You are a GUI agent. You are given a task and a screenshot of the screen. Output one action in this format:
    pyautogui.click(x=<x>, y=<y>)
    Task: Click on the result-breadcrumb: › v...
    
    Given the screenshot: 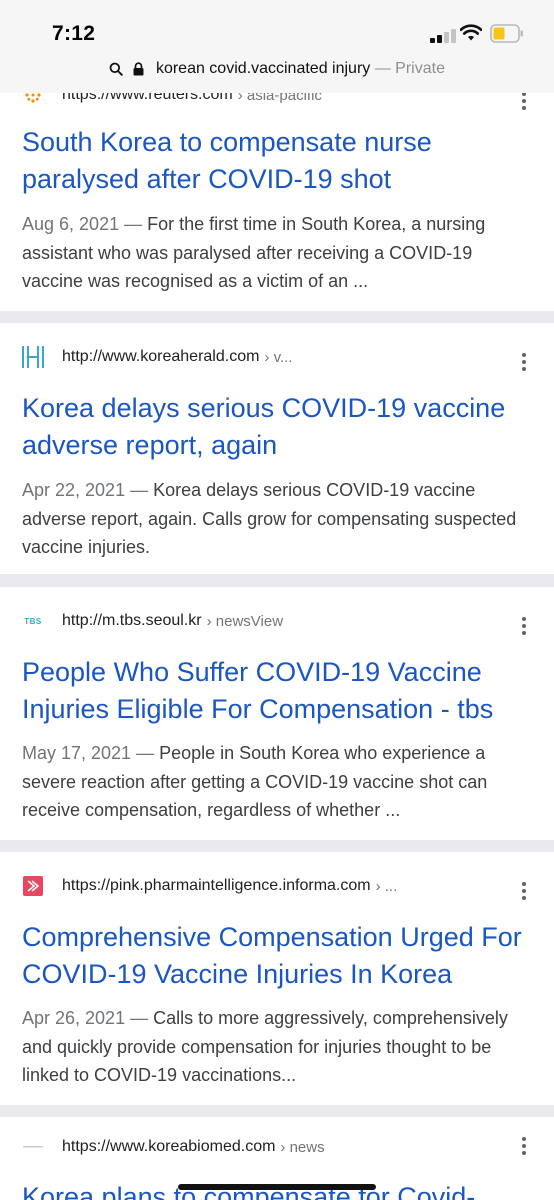 What is the action you would take?
    pyautogui.click(x=278, y=357)
    